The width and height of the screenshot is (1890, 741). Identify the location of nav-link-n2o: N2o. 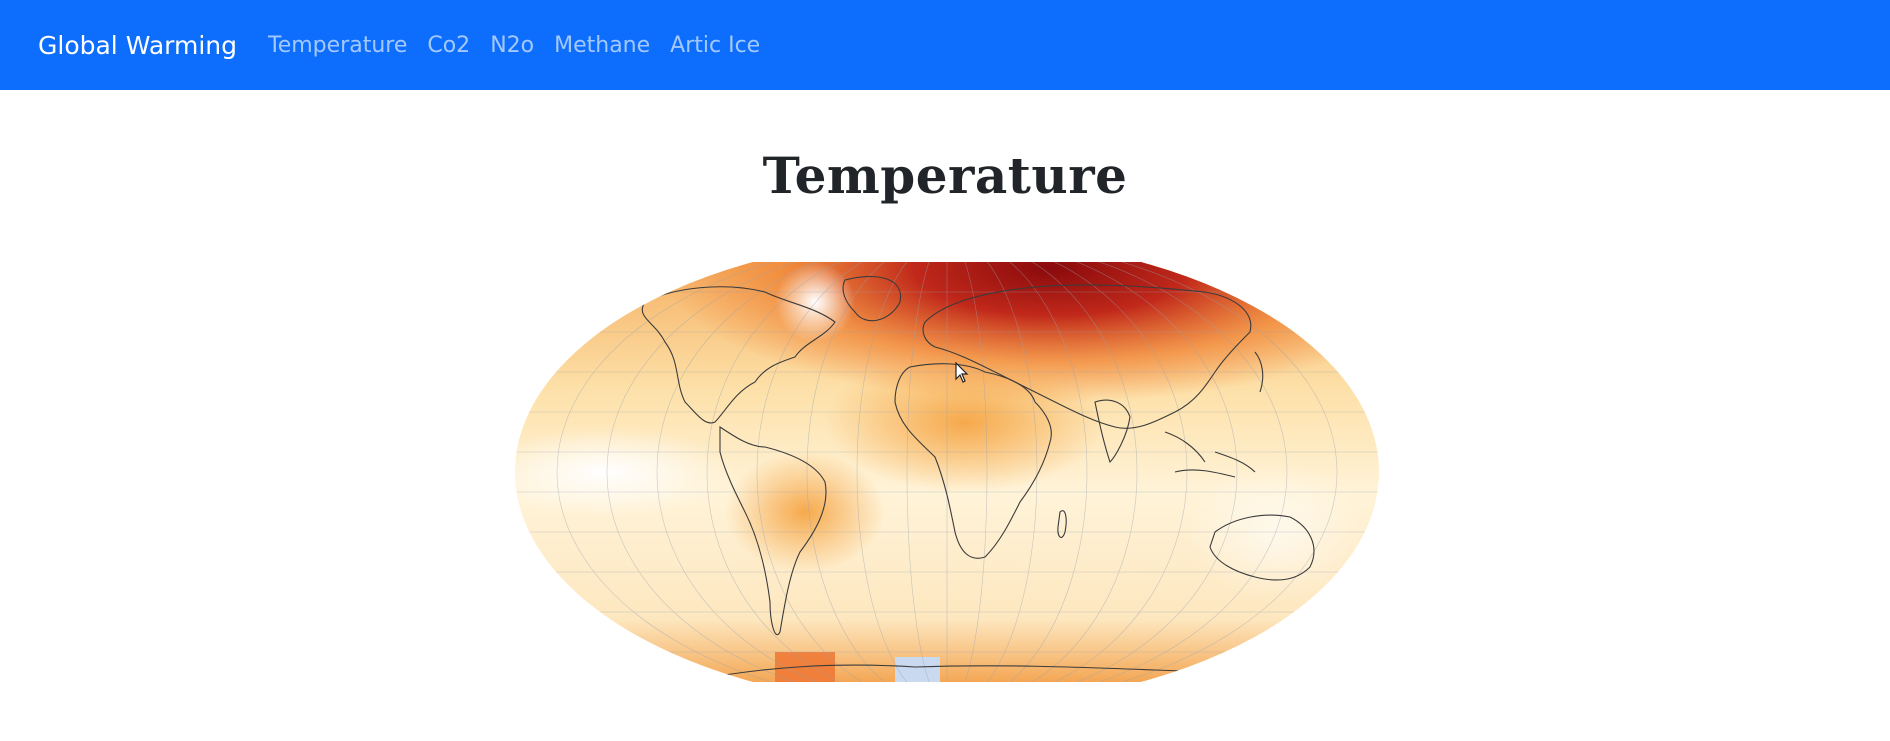
(512, 45).